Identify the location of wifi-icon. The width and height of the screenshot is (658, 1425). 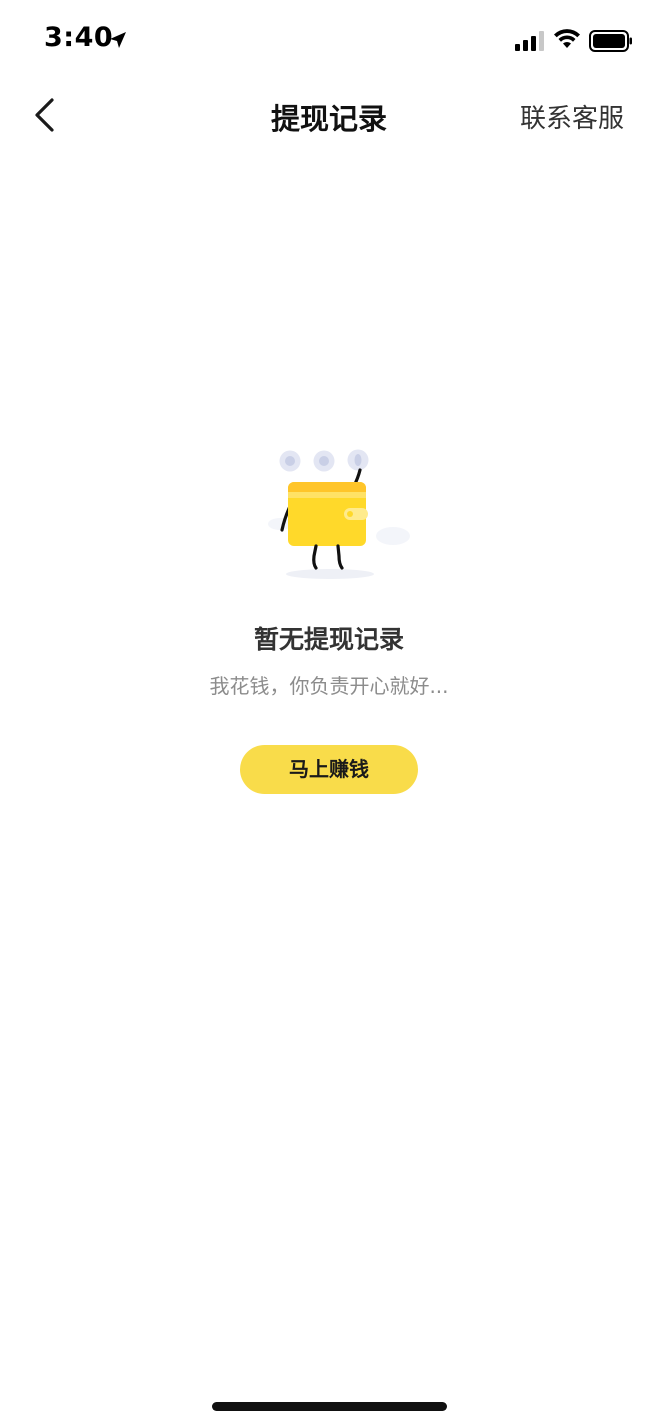
(567, 38).